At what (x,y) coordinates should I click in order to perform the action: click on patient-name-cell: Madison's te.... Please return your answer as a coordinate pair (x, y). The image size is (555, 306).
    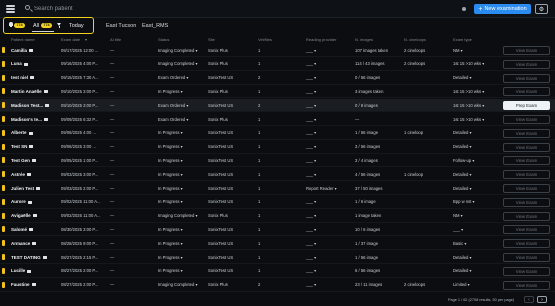
    Looking at the image, I should click on (29, 119).